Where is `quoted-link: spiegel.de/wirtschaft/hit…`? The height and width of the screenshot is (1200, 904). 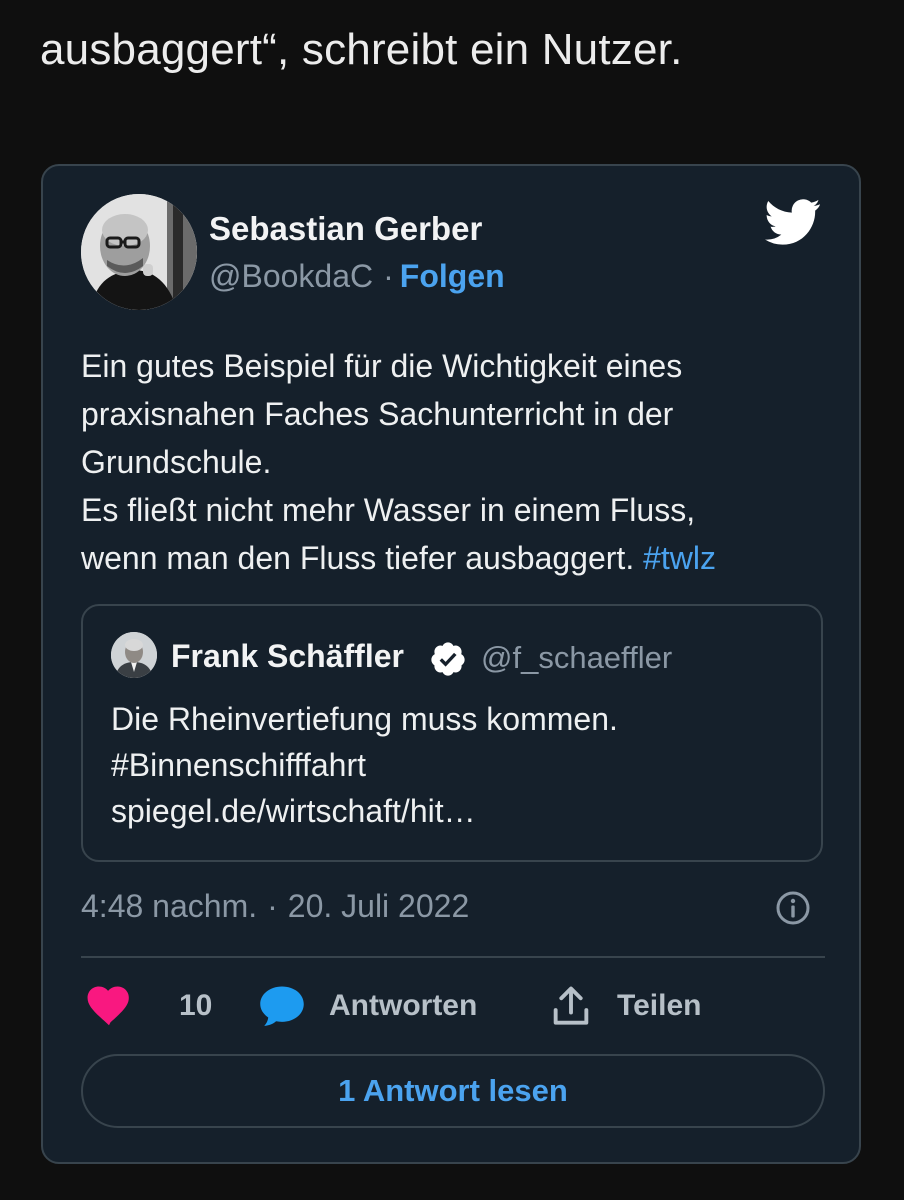 quoted-link: spiegel.de/wirtschaft/hit… is located at coordinates (364, 811).